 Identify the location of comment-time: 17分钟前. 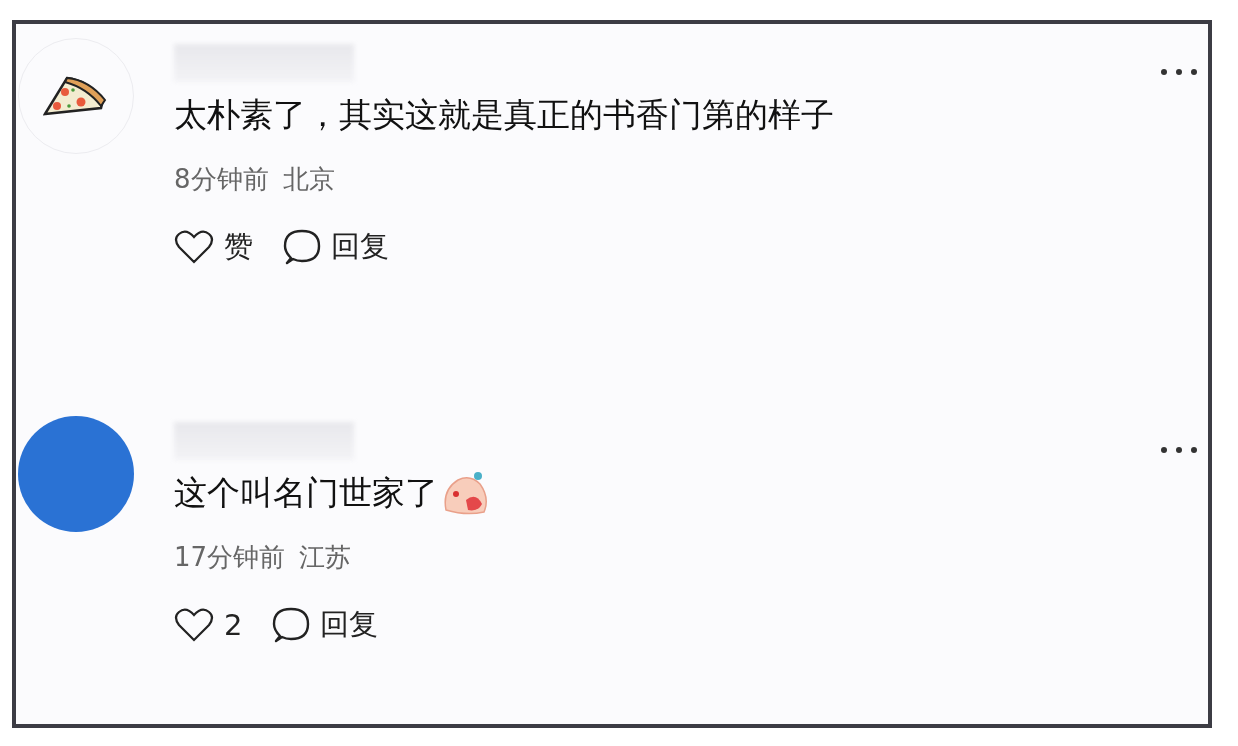
(230, 557).